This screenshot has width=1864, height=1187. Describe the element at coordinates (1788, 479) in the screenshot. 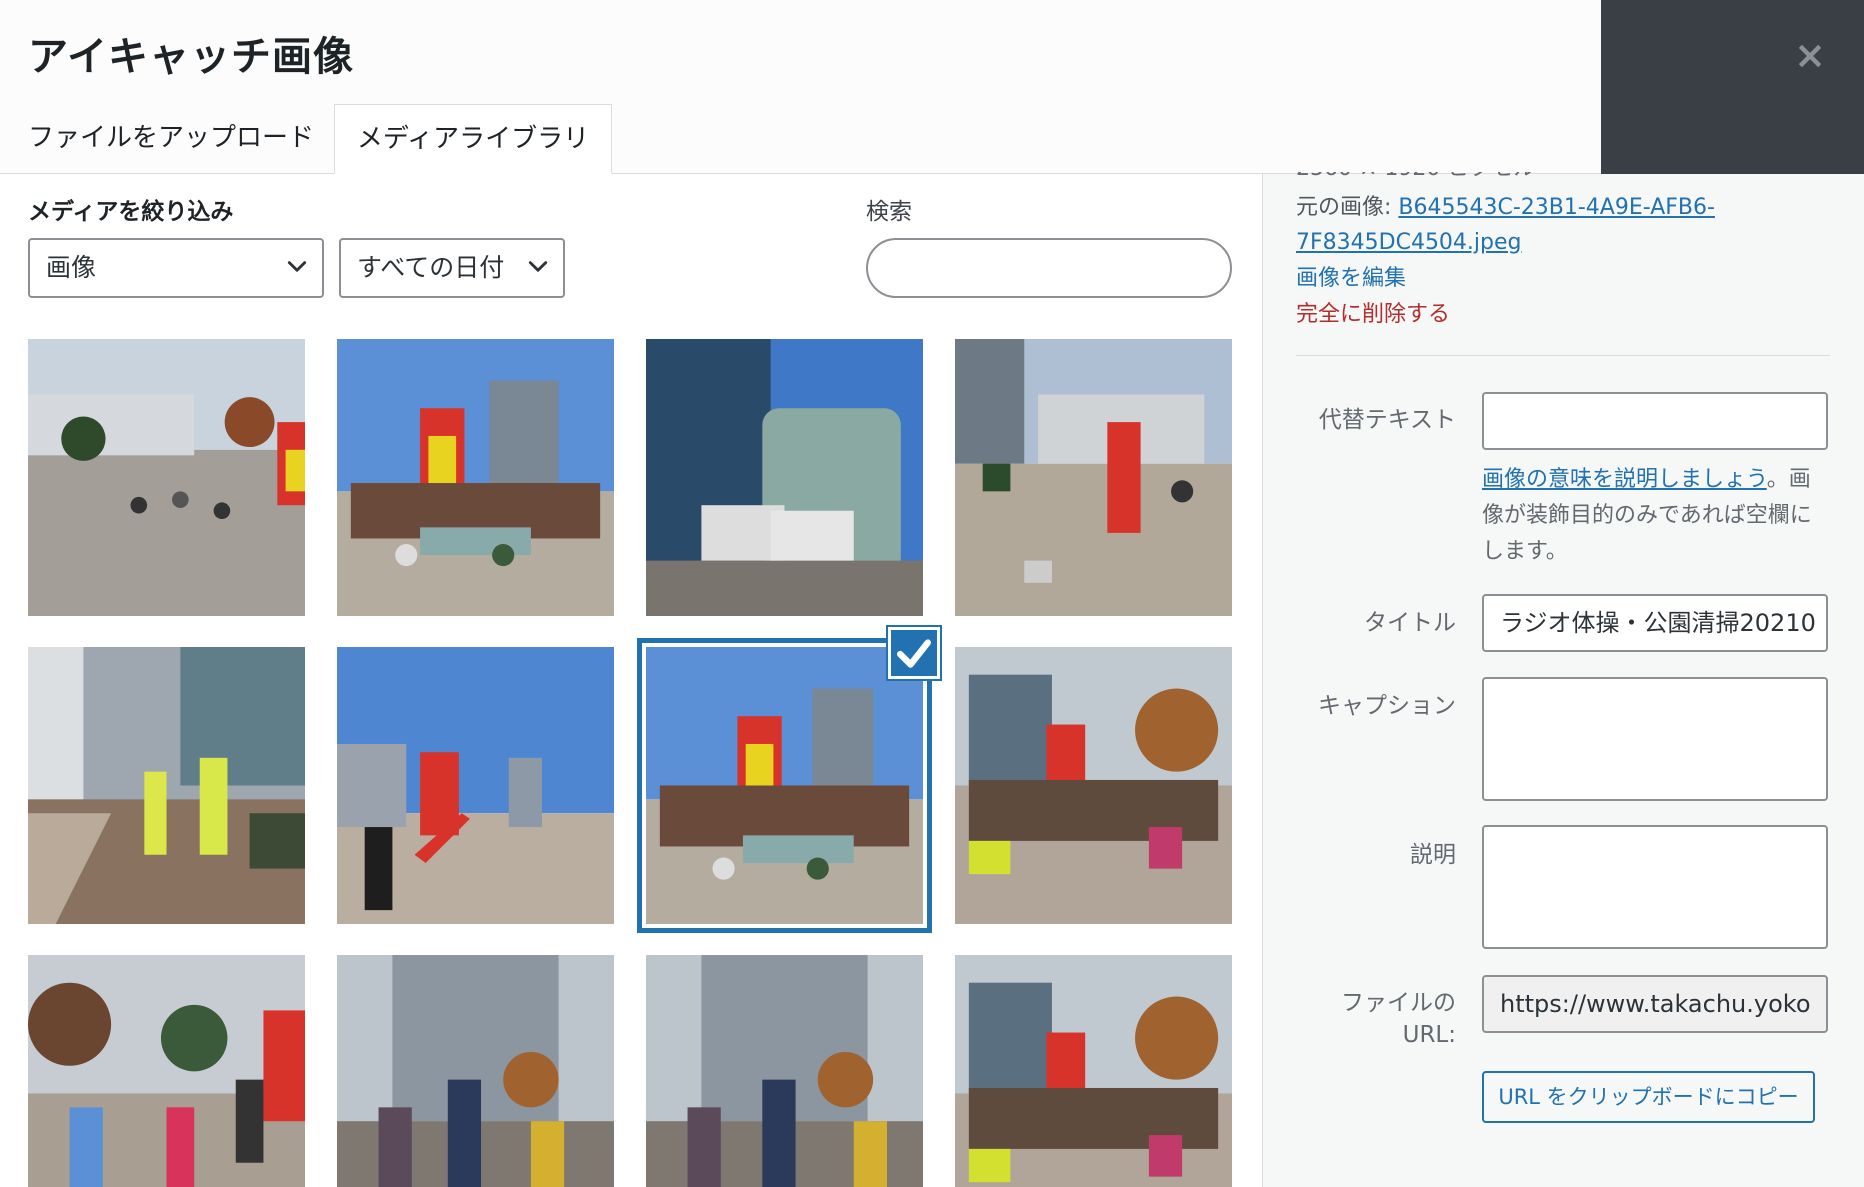

I see `alt-text-help-text: 。画` at that location.